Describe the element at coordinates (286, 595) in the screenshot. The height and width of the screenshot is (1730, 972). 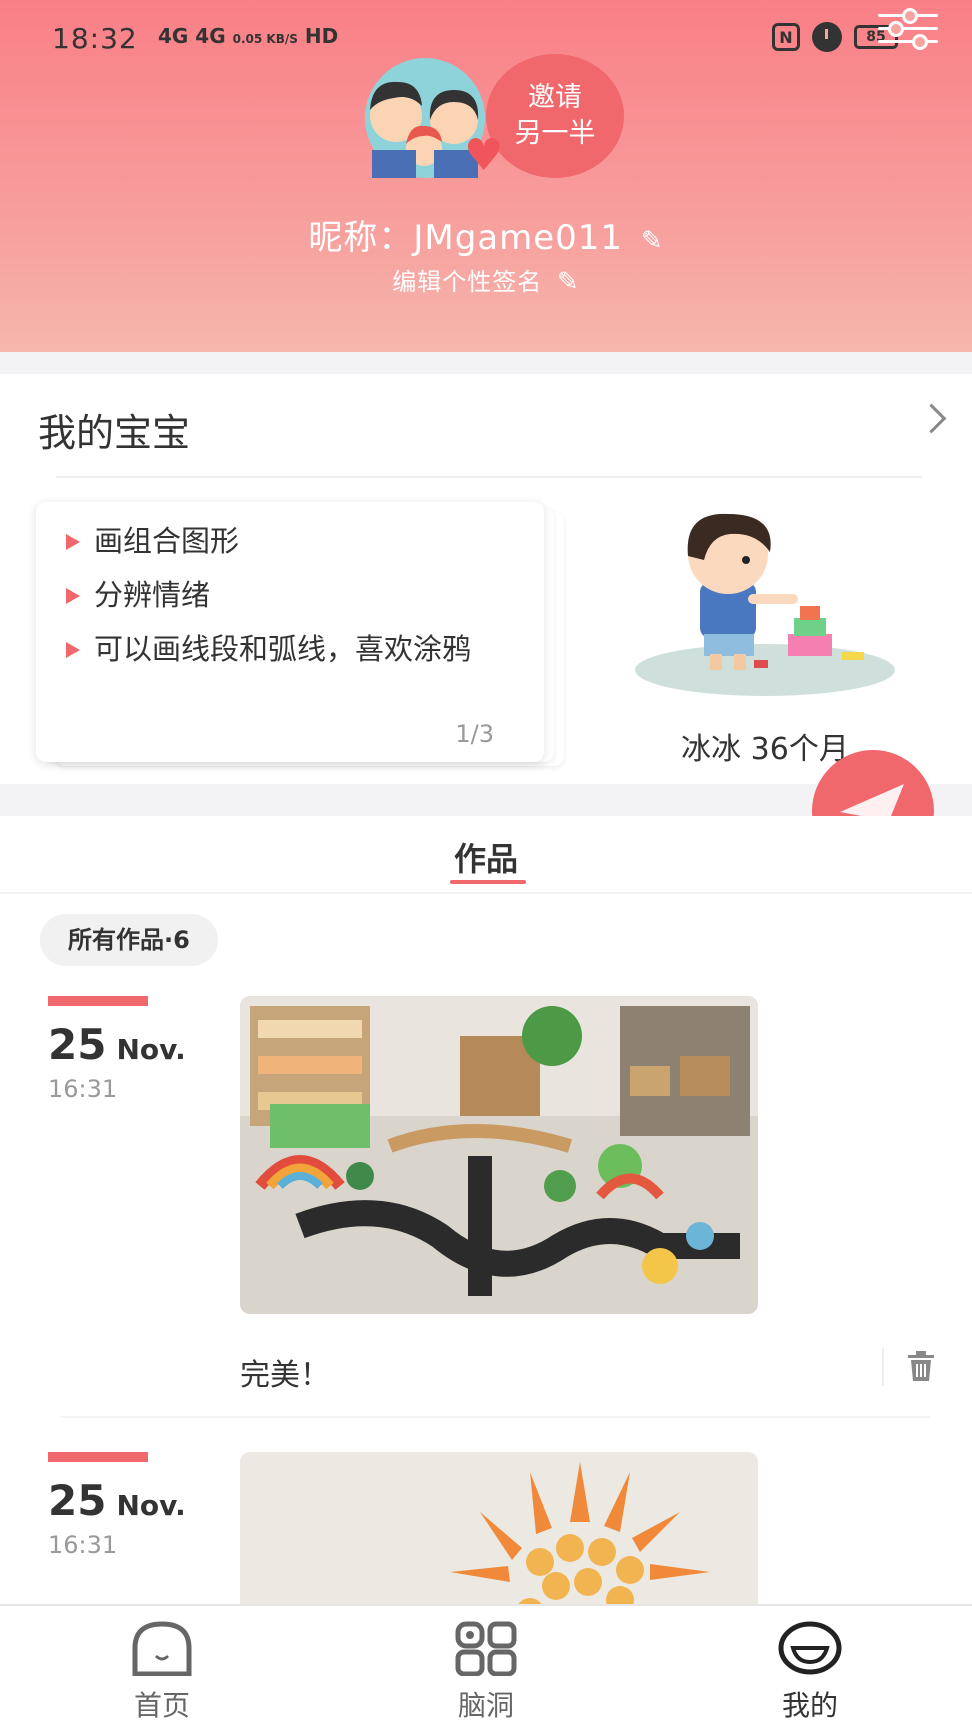
I see `tip-item: 分辨情绪` at that location.